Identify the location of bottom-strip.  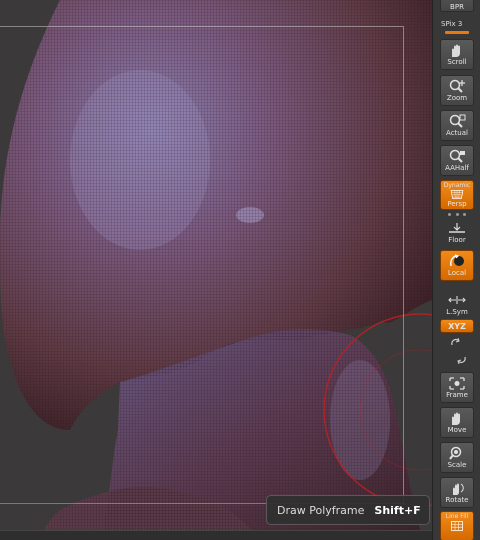
(216, 535).